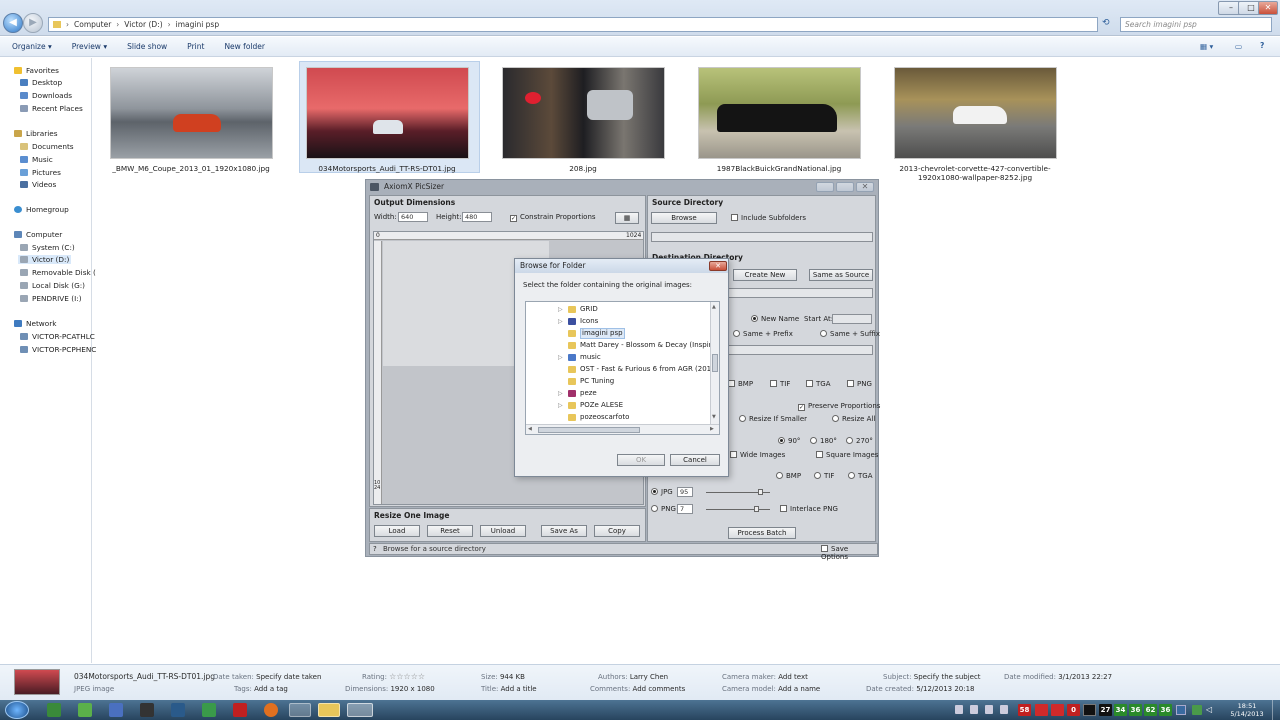 The width and height of the screenshot is (1280, 720). What do you see at coordinates (191, 168) in the screenshot?
I see `file-name: _BMW_M6_Coupe_2013_01_1920x1080.jpg` at bounding box center [191, 168].